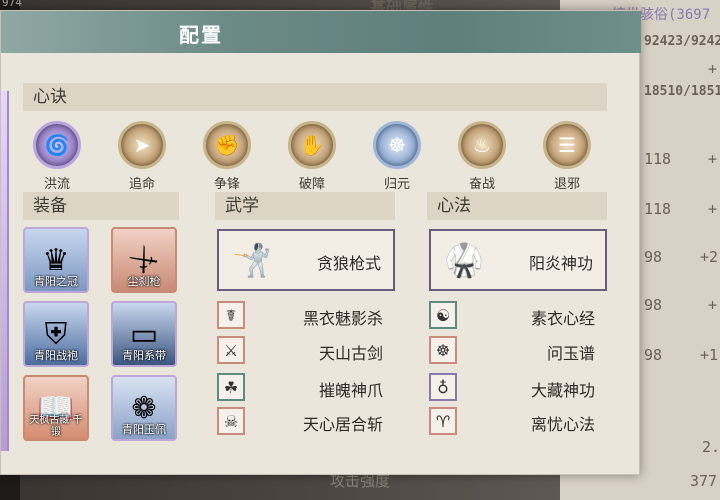 This screenshot has height=500, width=720. I want to click on wuxue-section-header: 武学, so click(305, 206).